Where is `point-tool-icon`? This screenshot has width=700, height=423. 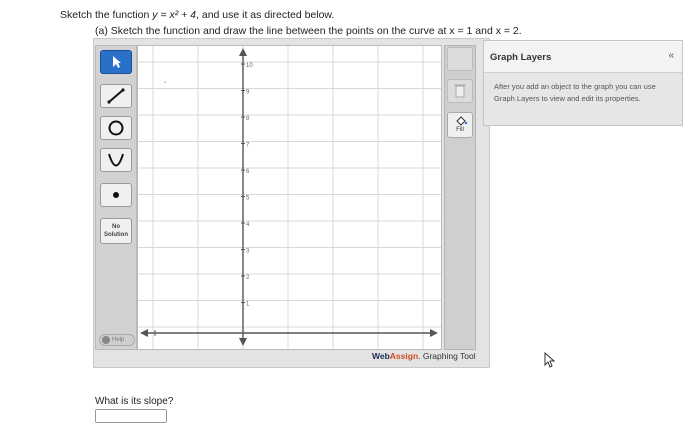 point-tool-icon is located at coordinates (116, 195).